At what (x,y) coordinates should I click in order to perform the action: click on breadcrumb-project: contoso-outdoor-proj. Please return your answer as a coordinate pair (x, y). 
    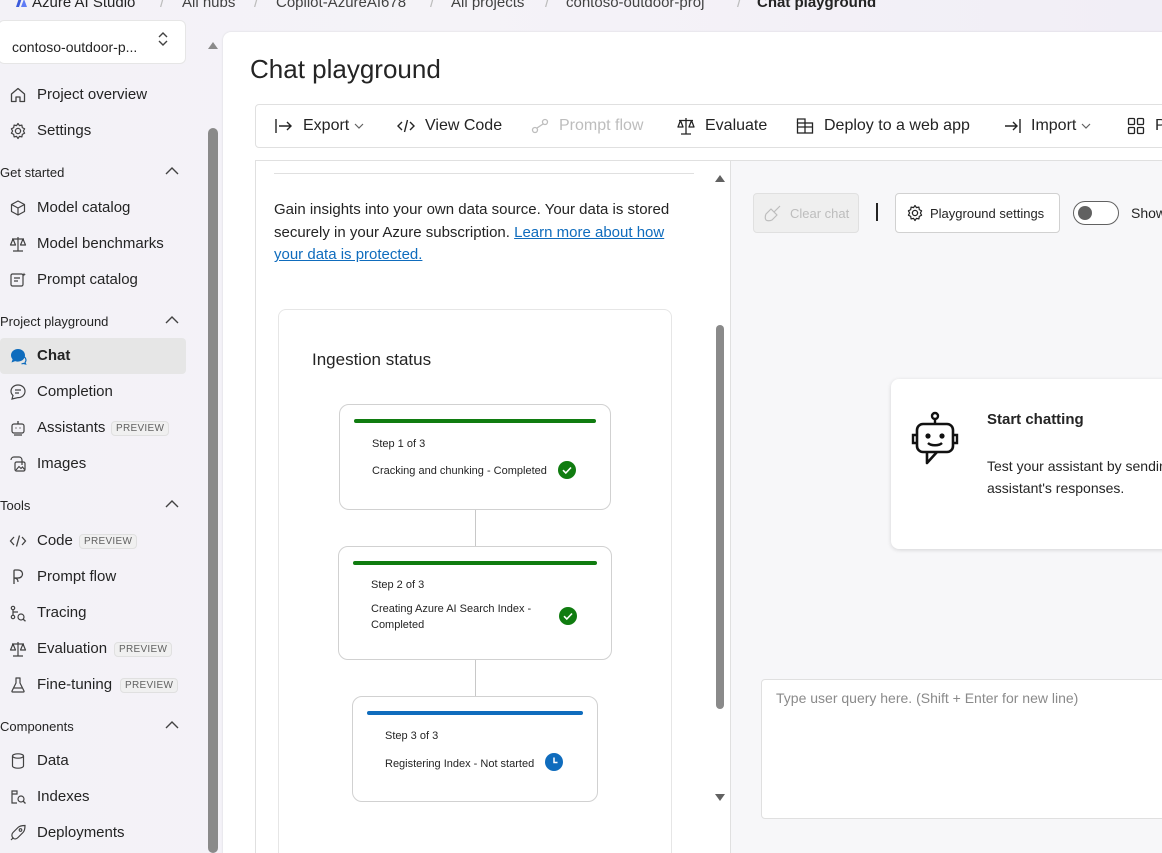
    Looking at the image, I should click on (635, 5).